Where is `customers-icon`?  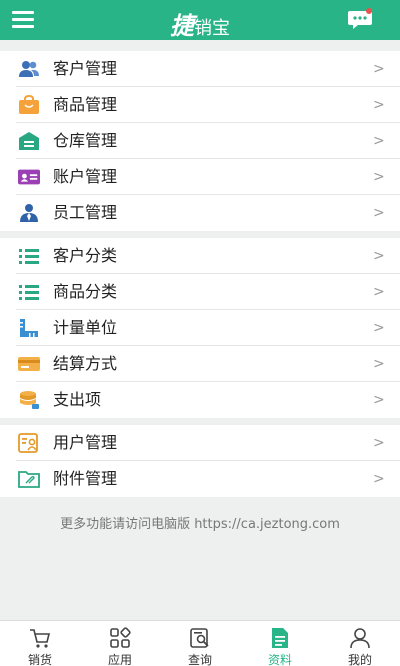 customers-icon is located at coordinates (29, 69).